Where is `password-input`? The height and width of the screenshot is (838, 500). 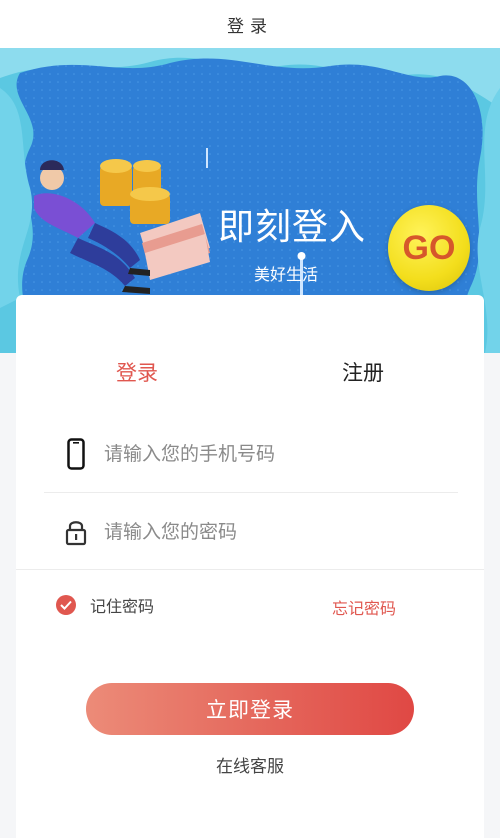
password-input is located at coordinates (269, 532).